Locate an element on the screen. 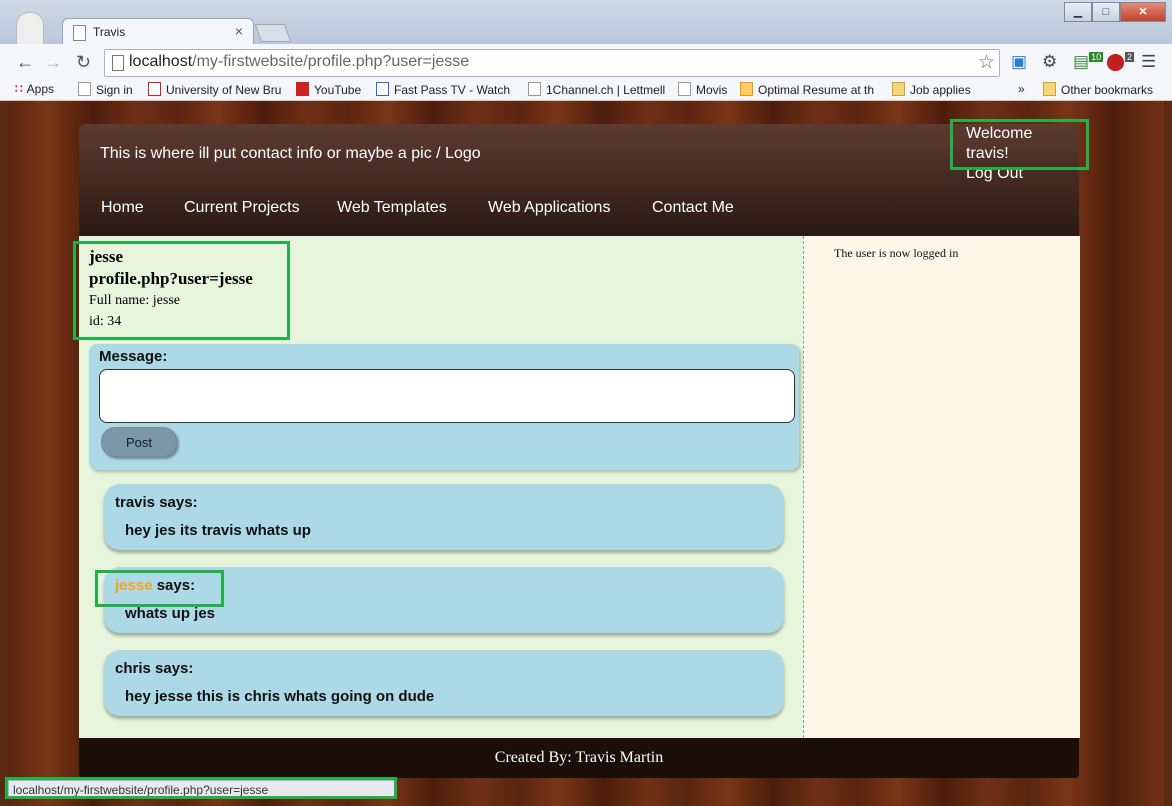 The height and width of the screenshot is (806, 1172). bookmark-optimal-resume: Optimal Resume at th is located at coordinates (807, 89).